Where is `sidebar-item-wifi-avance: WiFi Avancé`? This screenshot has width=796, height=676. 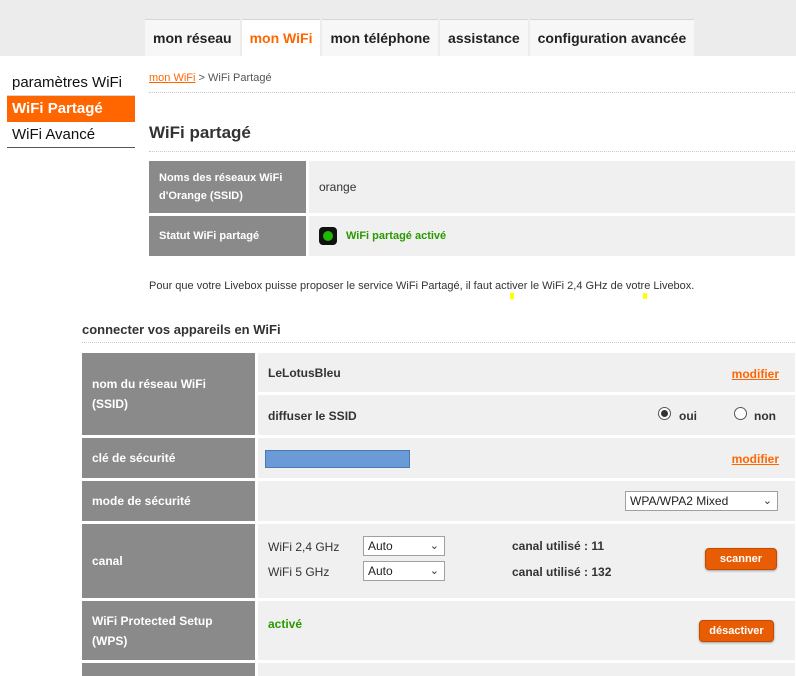 sidebar-item-wifi-avance: WiFi Avancé is located at coordinates (71, 135).